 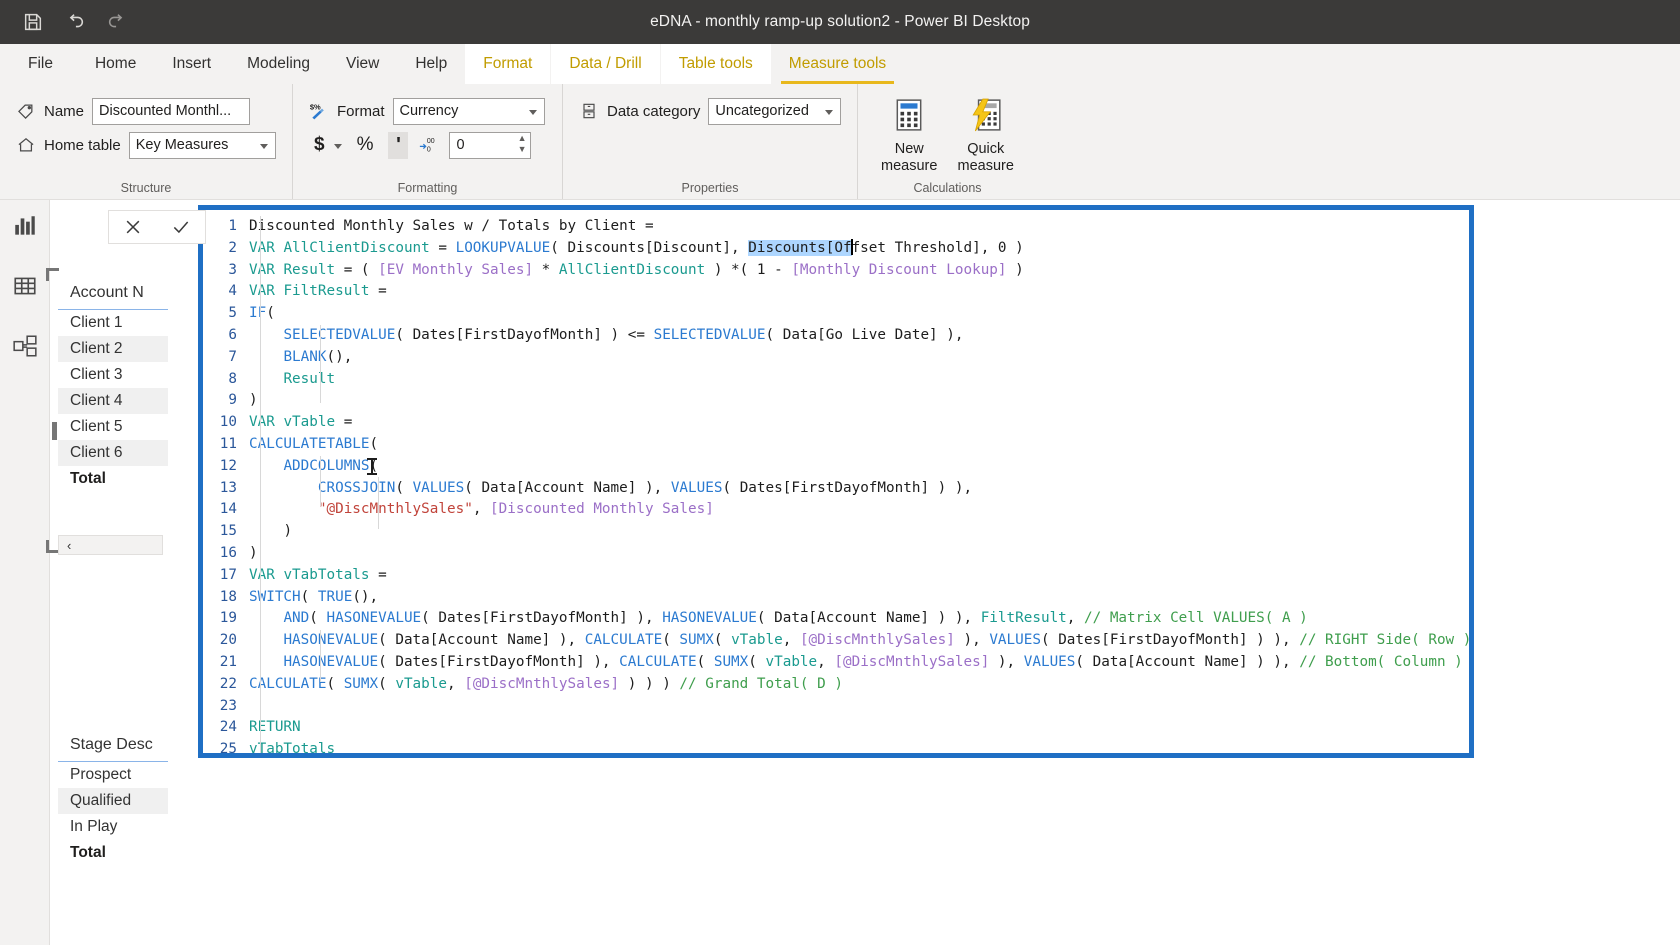 I want to click on table-row: Qualified, so click(x=113, y=801).